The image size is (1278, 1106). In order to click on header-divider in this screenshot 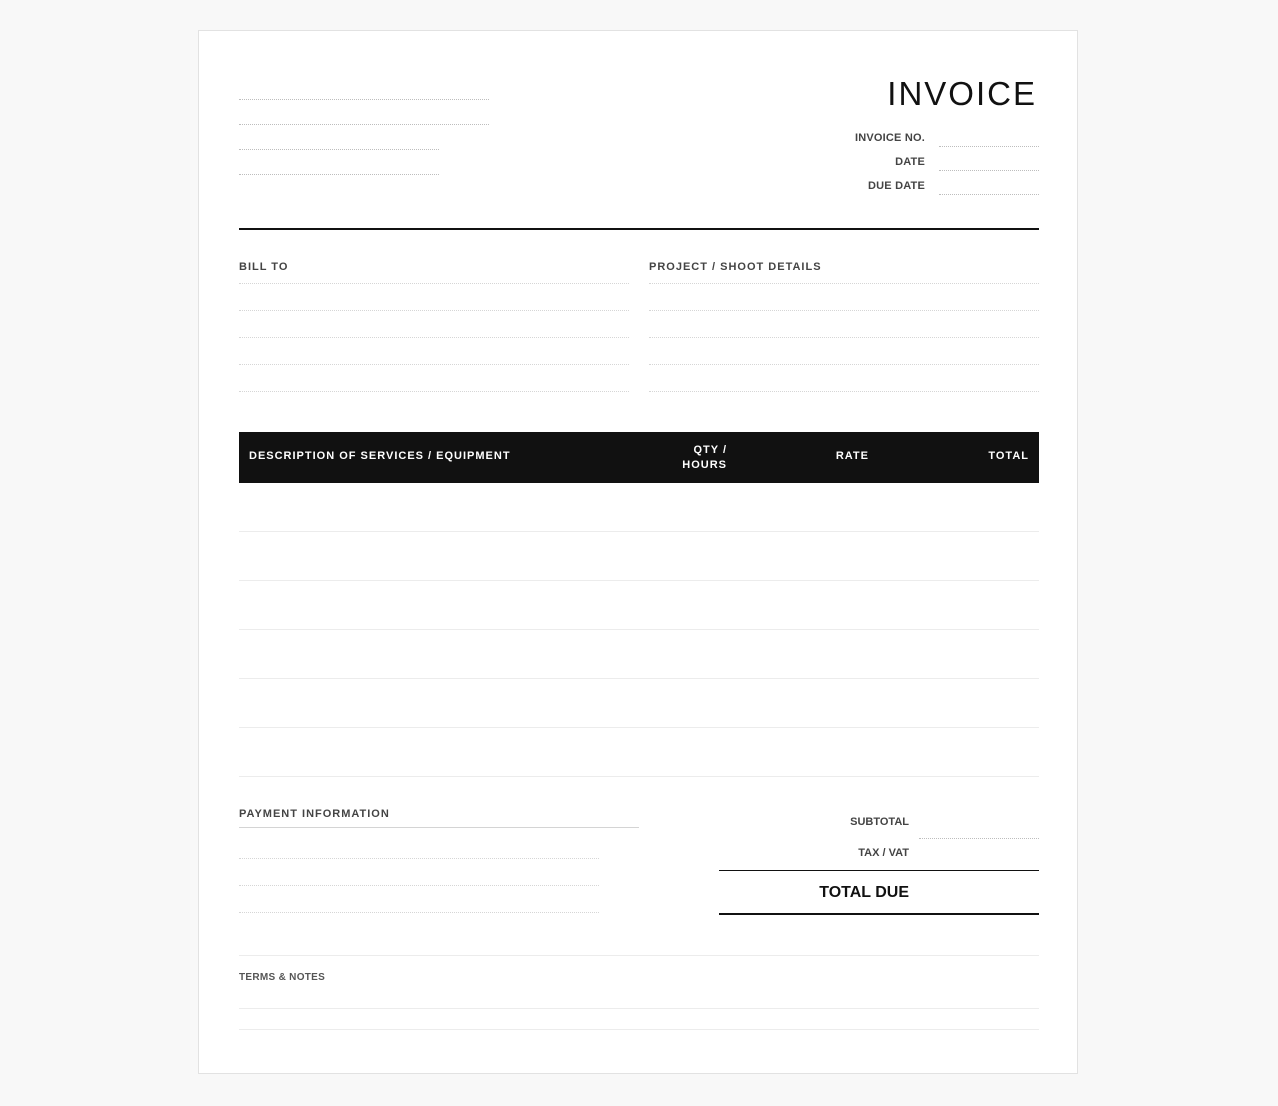, I will do `click(639, 229)`.